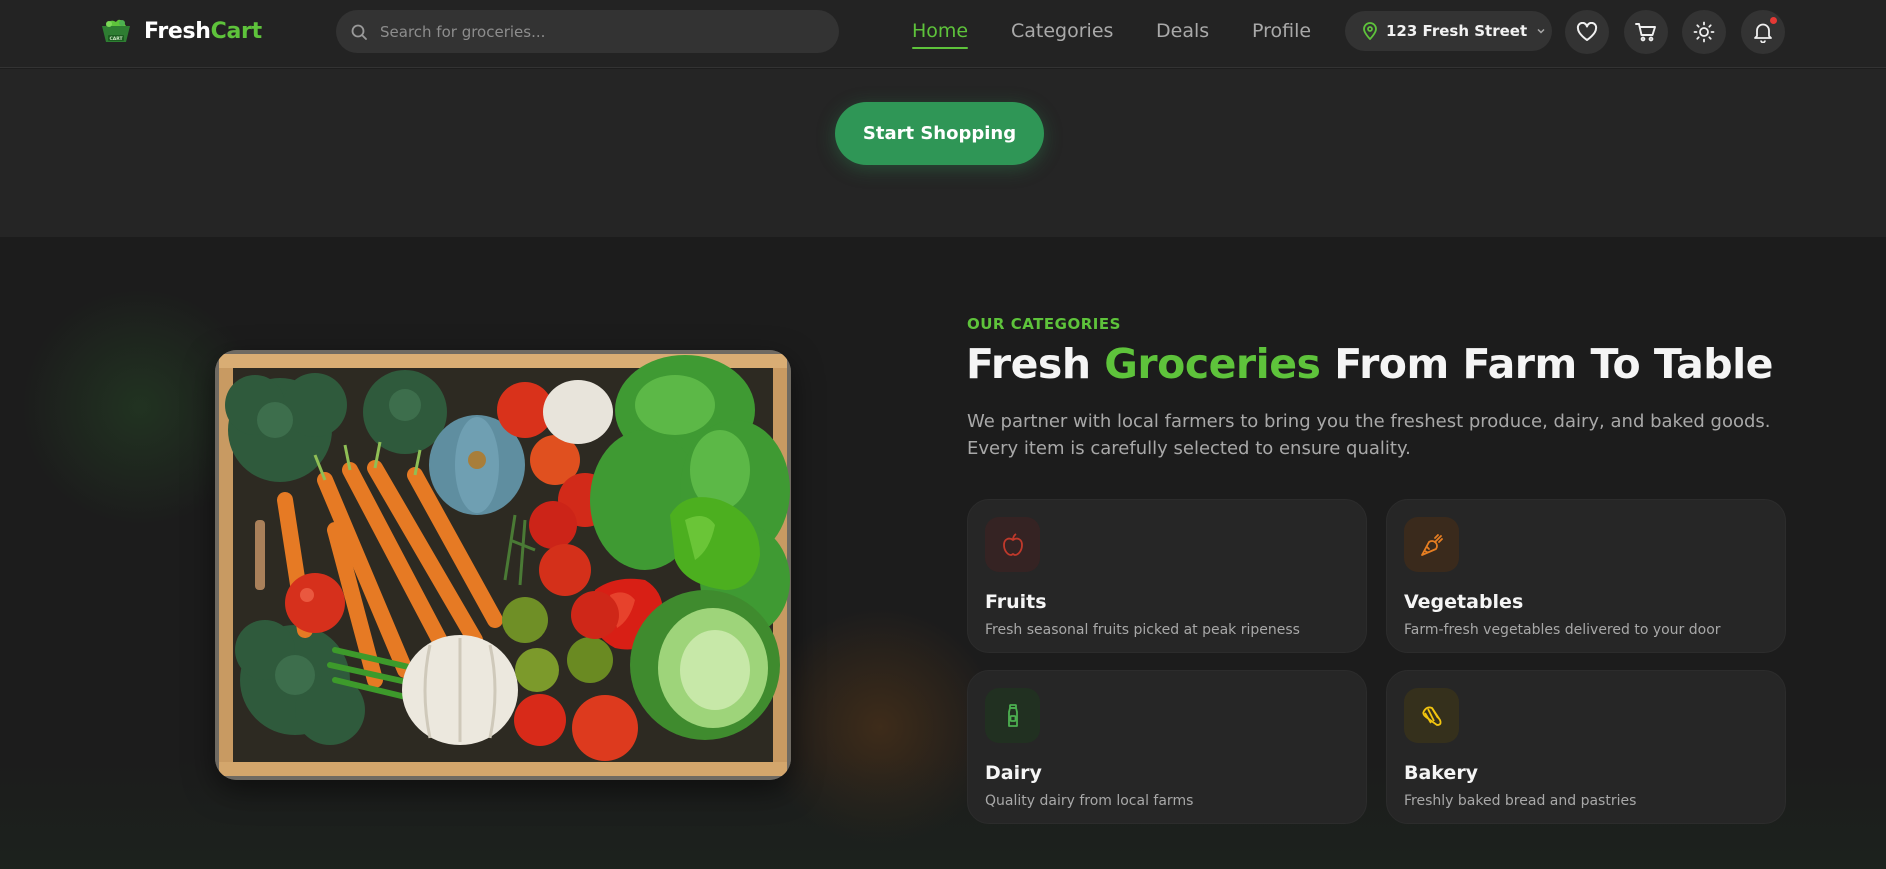 Image resolution: width=1886 pixels, height=869 pixels. I want to click on heart-icon, so click(1587, 31).